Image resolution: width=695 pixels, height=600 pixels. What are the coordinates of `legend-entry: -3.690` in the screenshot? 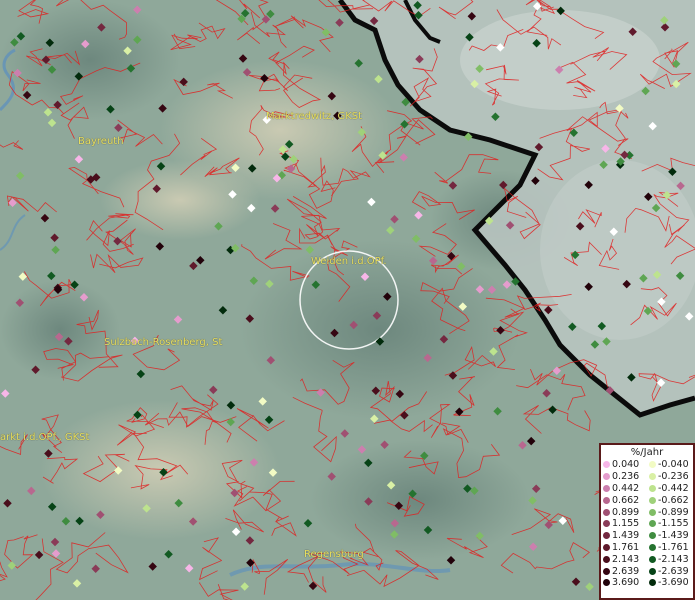 It's located at (670, 583).